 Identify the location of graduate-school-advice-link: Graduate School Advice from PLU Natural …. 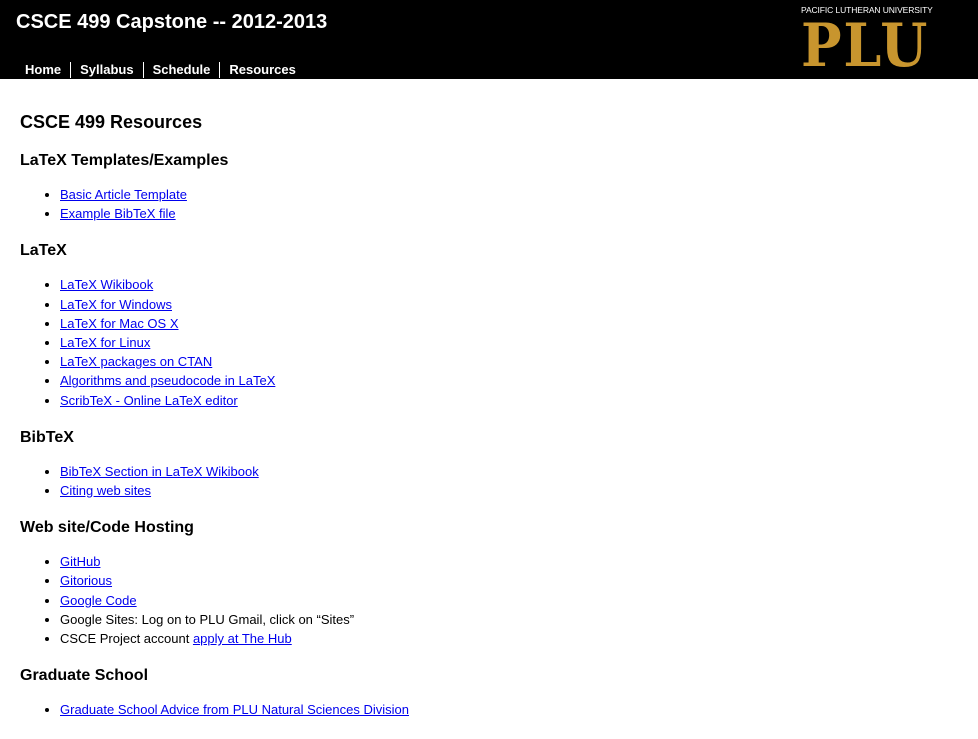
(234, 709).